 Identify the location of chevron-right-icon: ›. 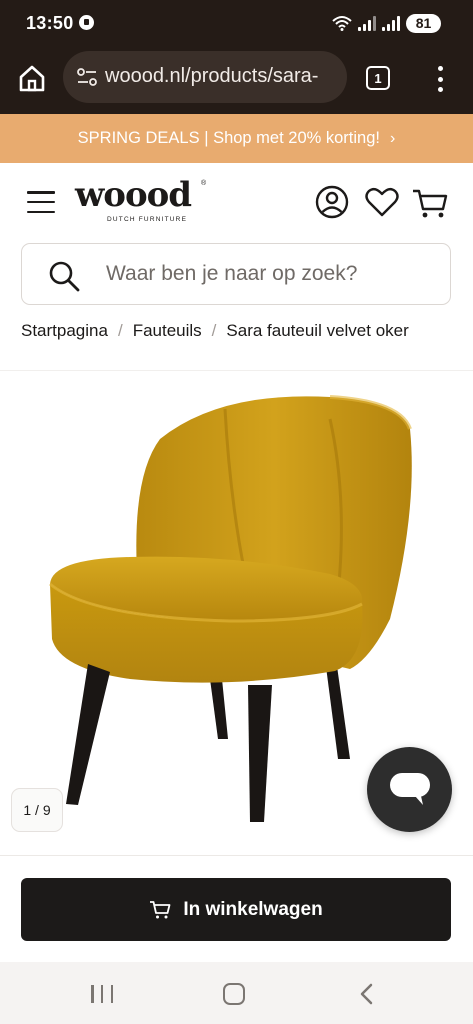
(393, 138).